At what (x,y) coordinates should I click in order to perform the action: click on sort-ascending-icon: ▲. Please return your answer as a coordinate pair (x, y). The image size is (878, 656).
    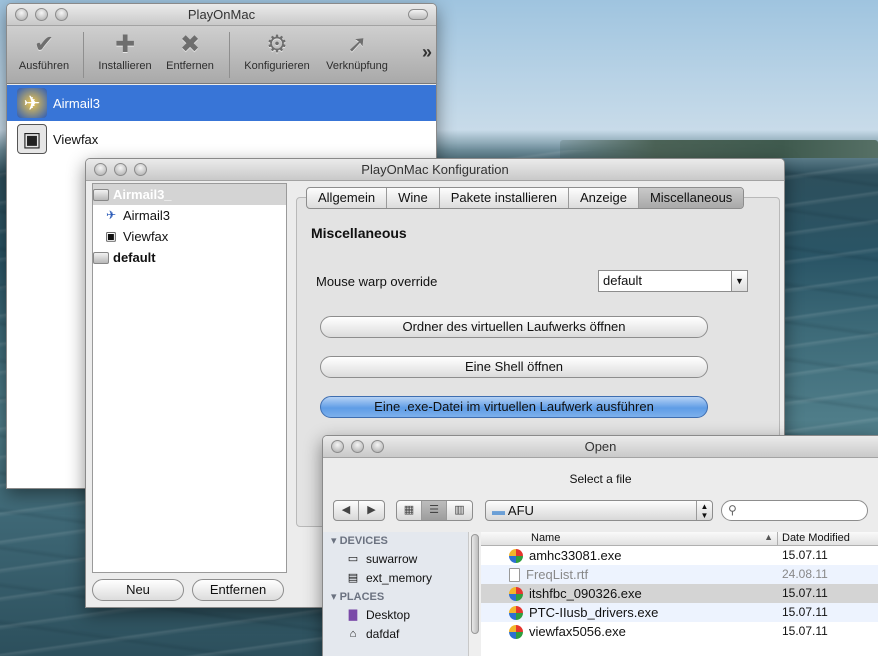
    Looking at the image, I should click on (768, 537).